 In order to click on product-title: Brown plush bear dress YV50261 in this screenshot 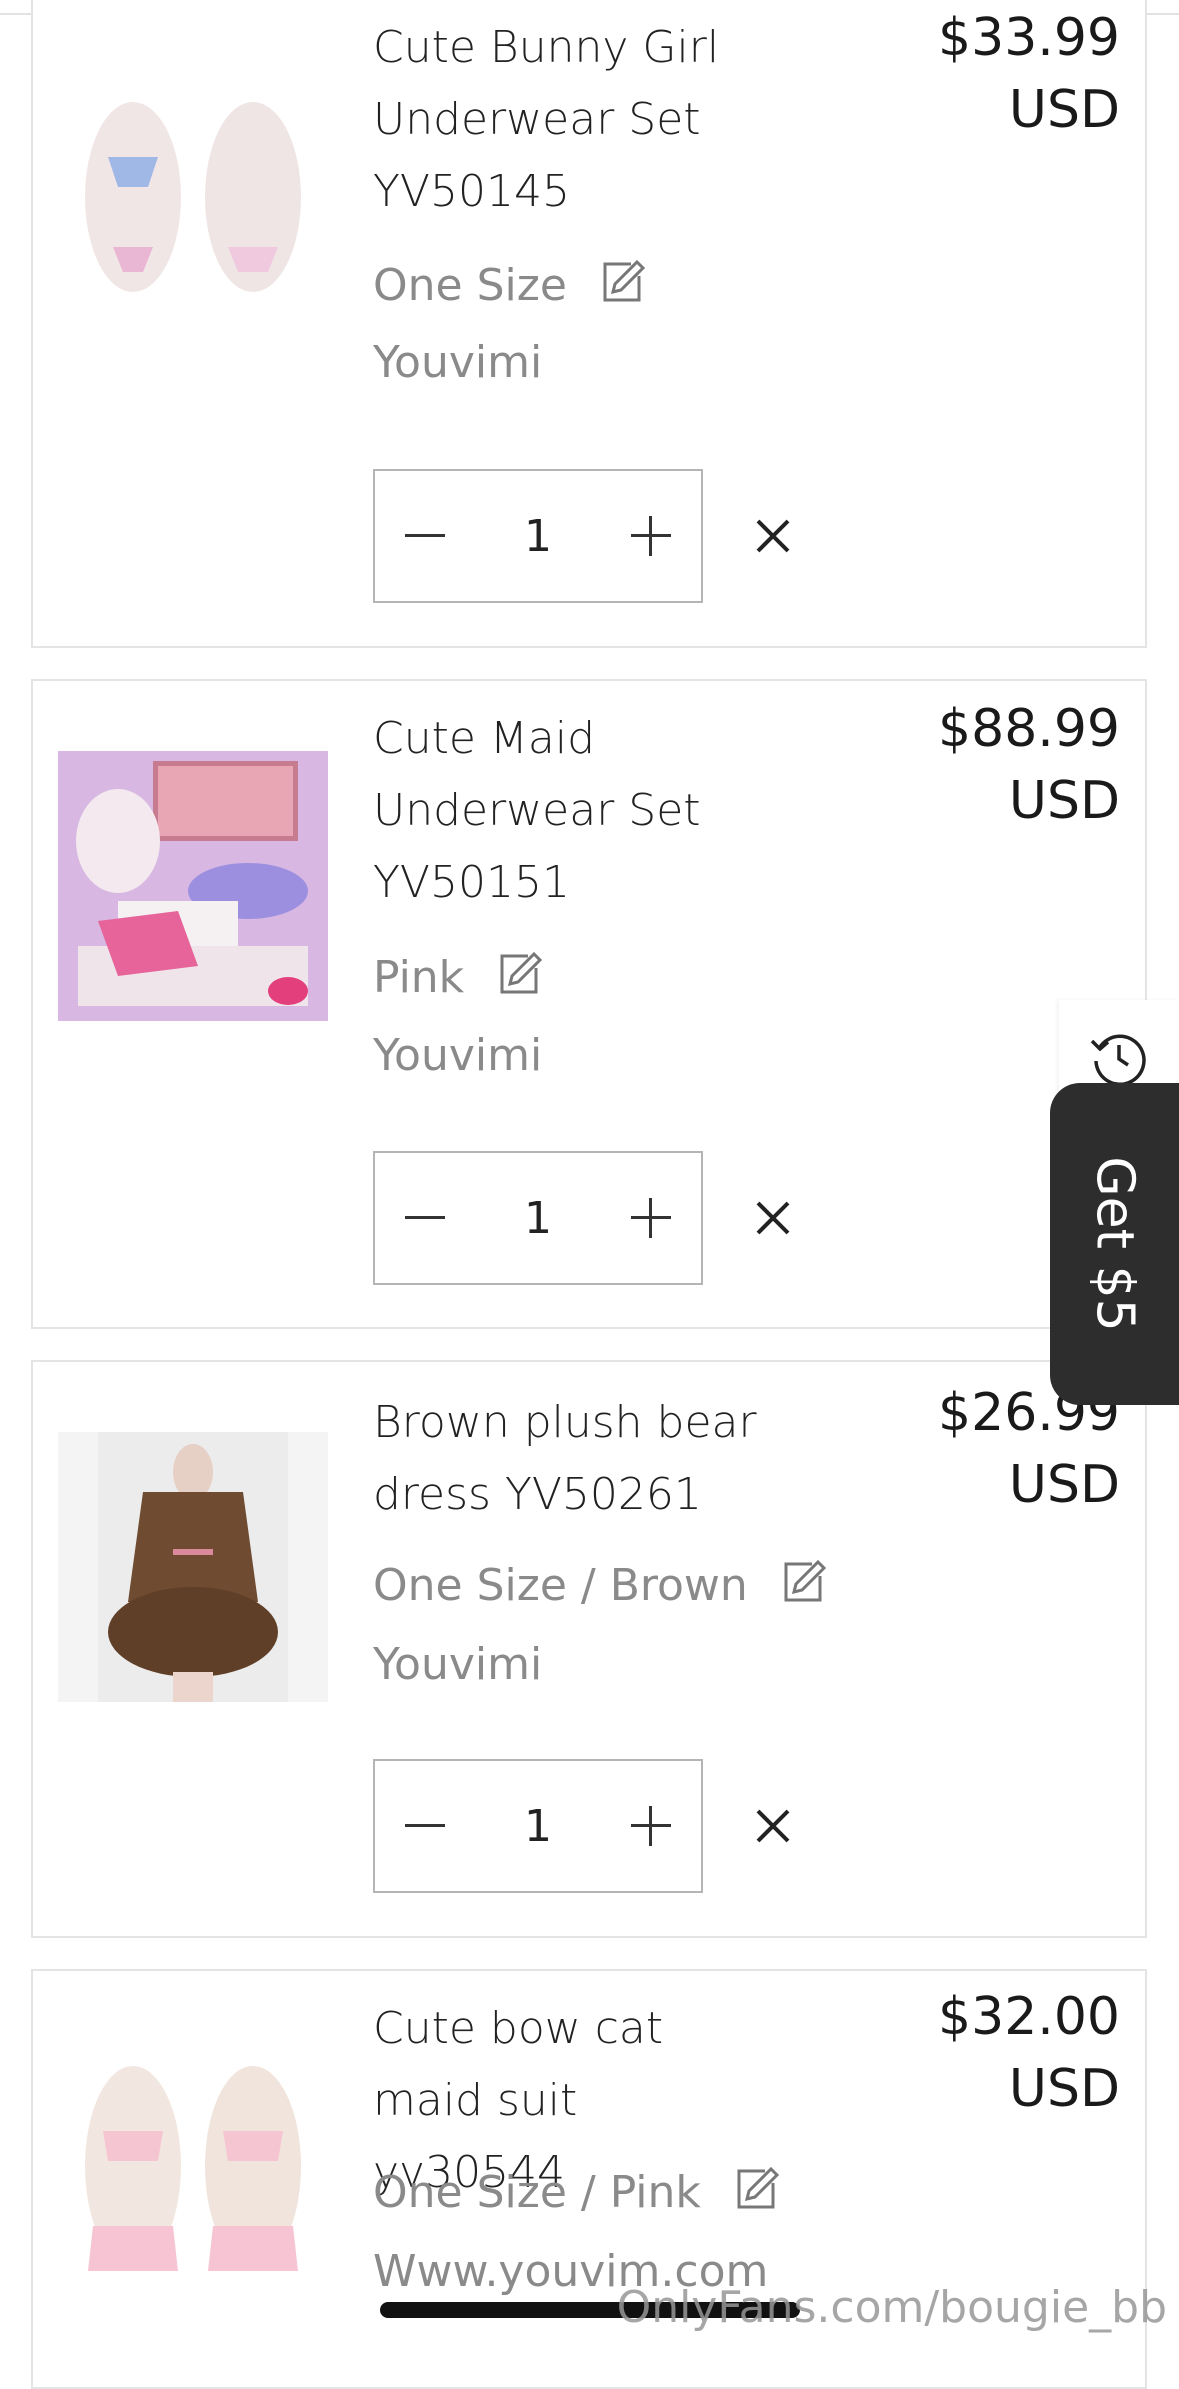, I will do `click(573, 1459)`.